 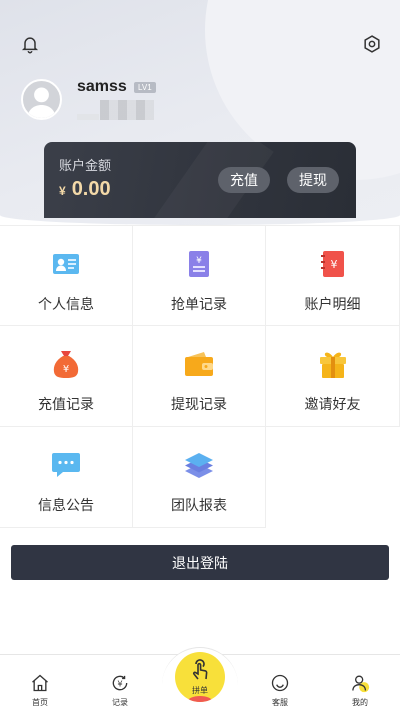 What do you see at coordinates (199, 505) in the screenshot?
I see `menu-label: 团队报表` at bounding box center [199, 505].